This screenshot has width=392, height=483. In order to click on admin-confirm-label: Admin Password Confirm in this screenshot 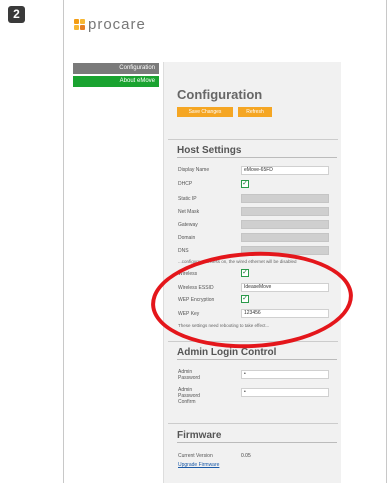, I will do `click(189, 396)`.